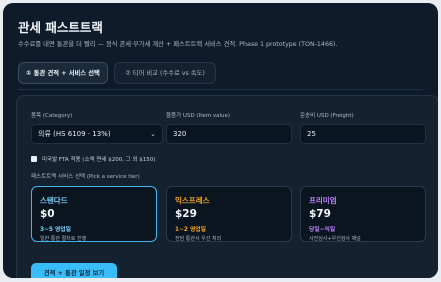  I want to click on tier-price: $79, so click(320, 214).